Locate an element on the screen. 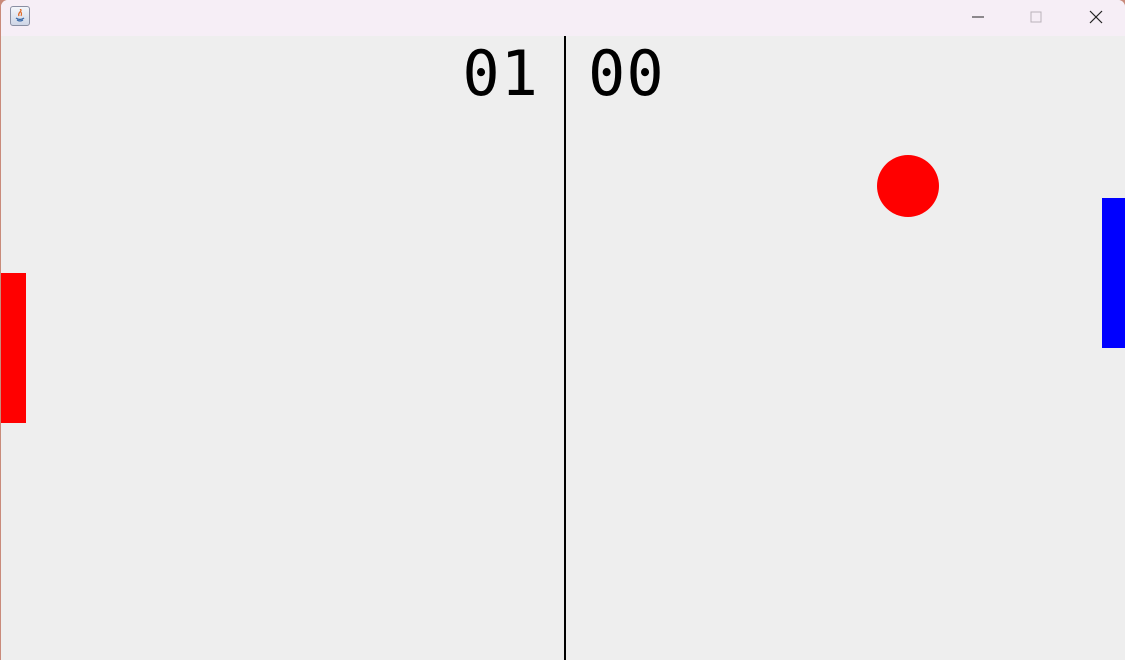 Image resolution: width=1125 pixels, height=660 pixels. close-icon is located at coordinates (1096, 17).